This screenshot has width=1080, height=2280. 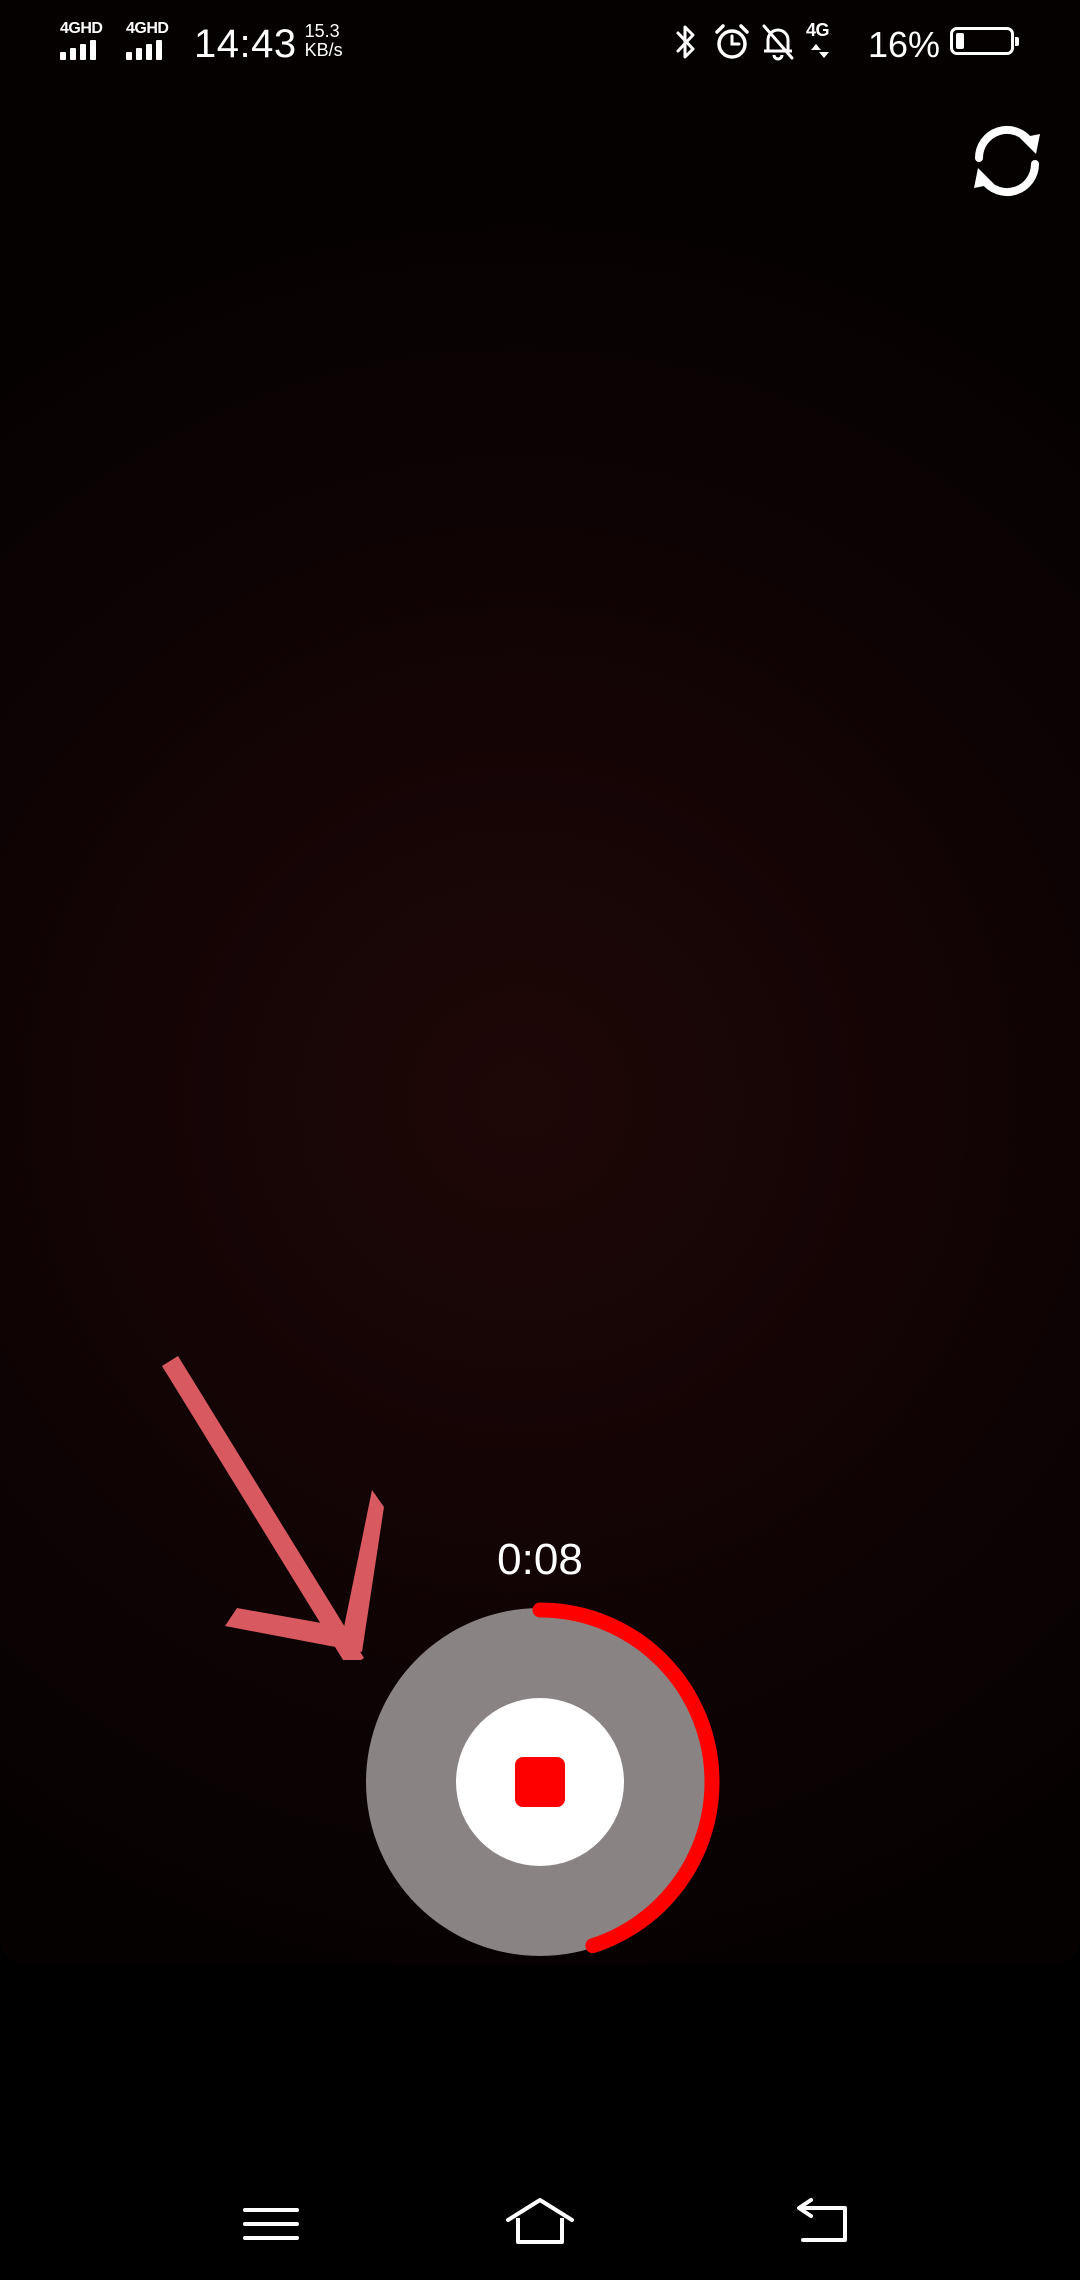 I want to click on 4g-data-icon: 4G, so click(x=826, y=41).